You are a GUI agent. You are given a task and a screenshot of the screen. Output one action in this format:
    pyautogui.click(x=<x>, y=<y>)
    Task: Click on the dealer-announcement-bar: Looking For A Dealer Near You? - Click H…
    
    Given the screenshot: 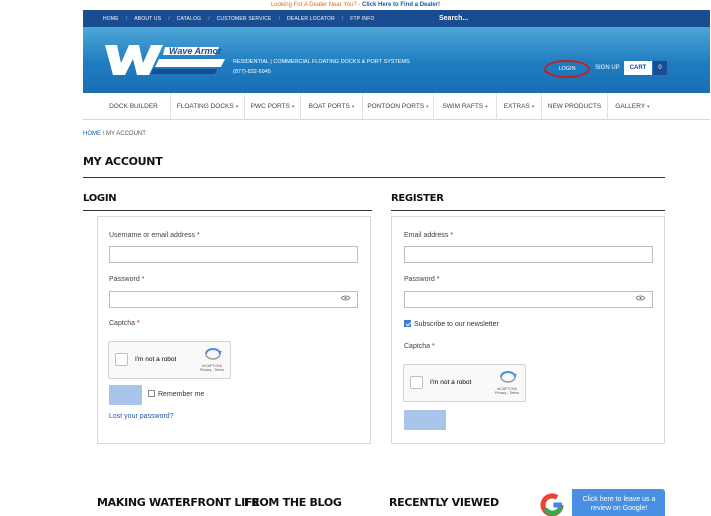 What is the action you would take?
    pyautogui.click(x=355, y=5)
    